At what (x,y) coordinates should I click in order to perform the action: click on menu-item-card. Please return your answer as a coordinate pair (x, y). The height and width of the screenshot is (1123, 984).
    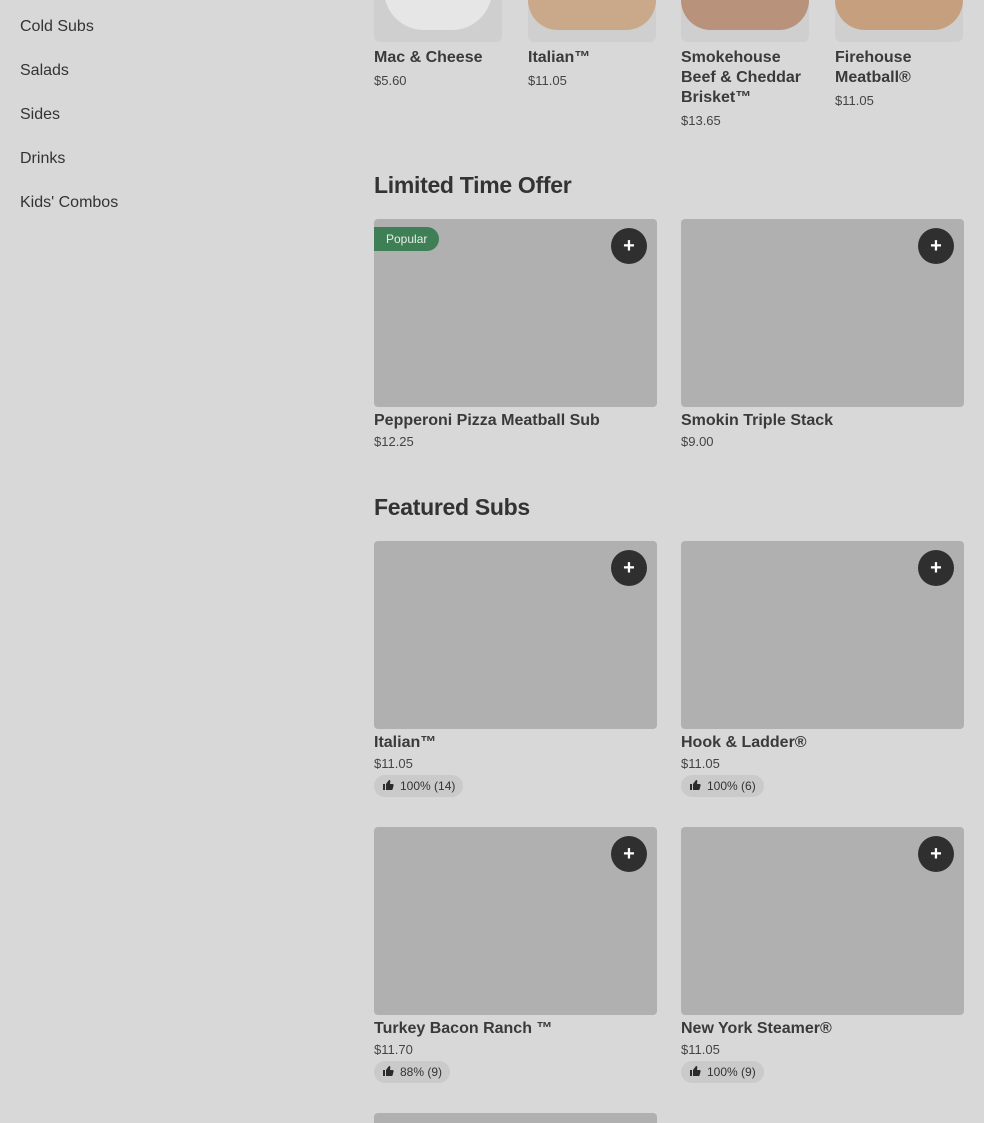
    Looking at the image, I should click on (515, 1118).